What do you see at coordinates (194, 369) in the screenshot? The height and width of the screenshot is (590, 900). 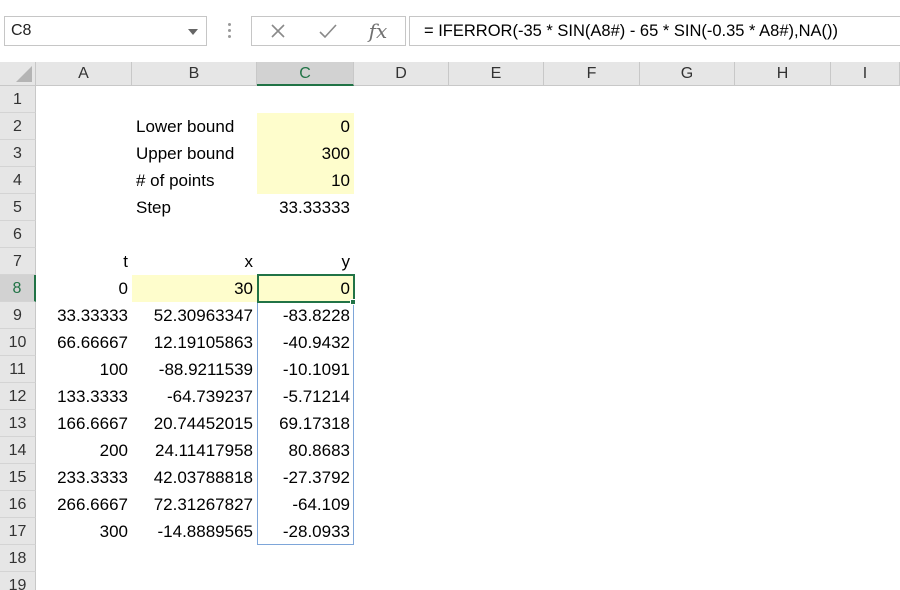 I see `cell-B11: -88.9211539` at bounding box center [194, 369].